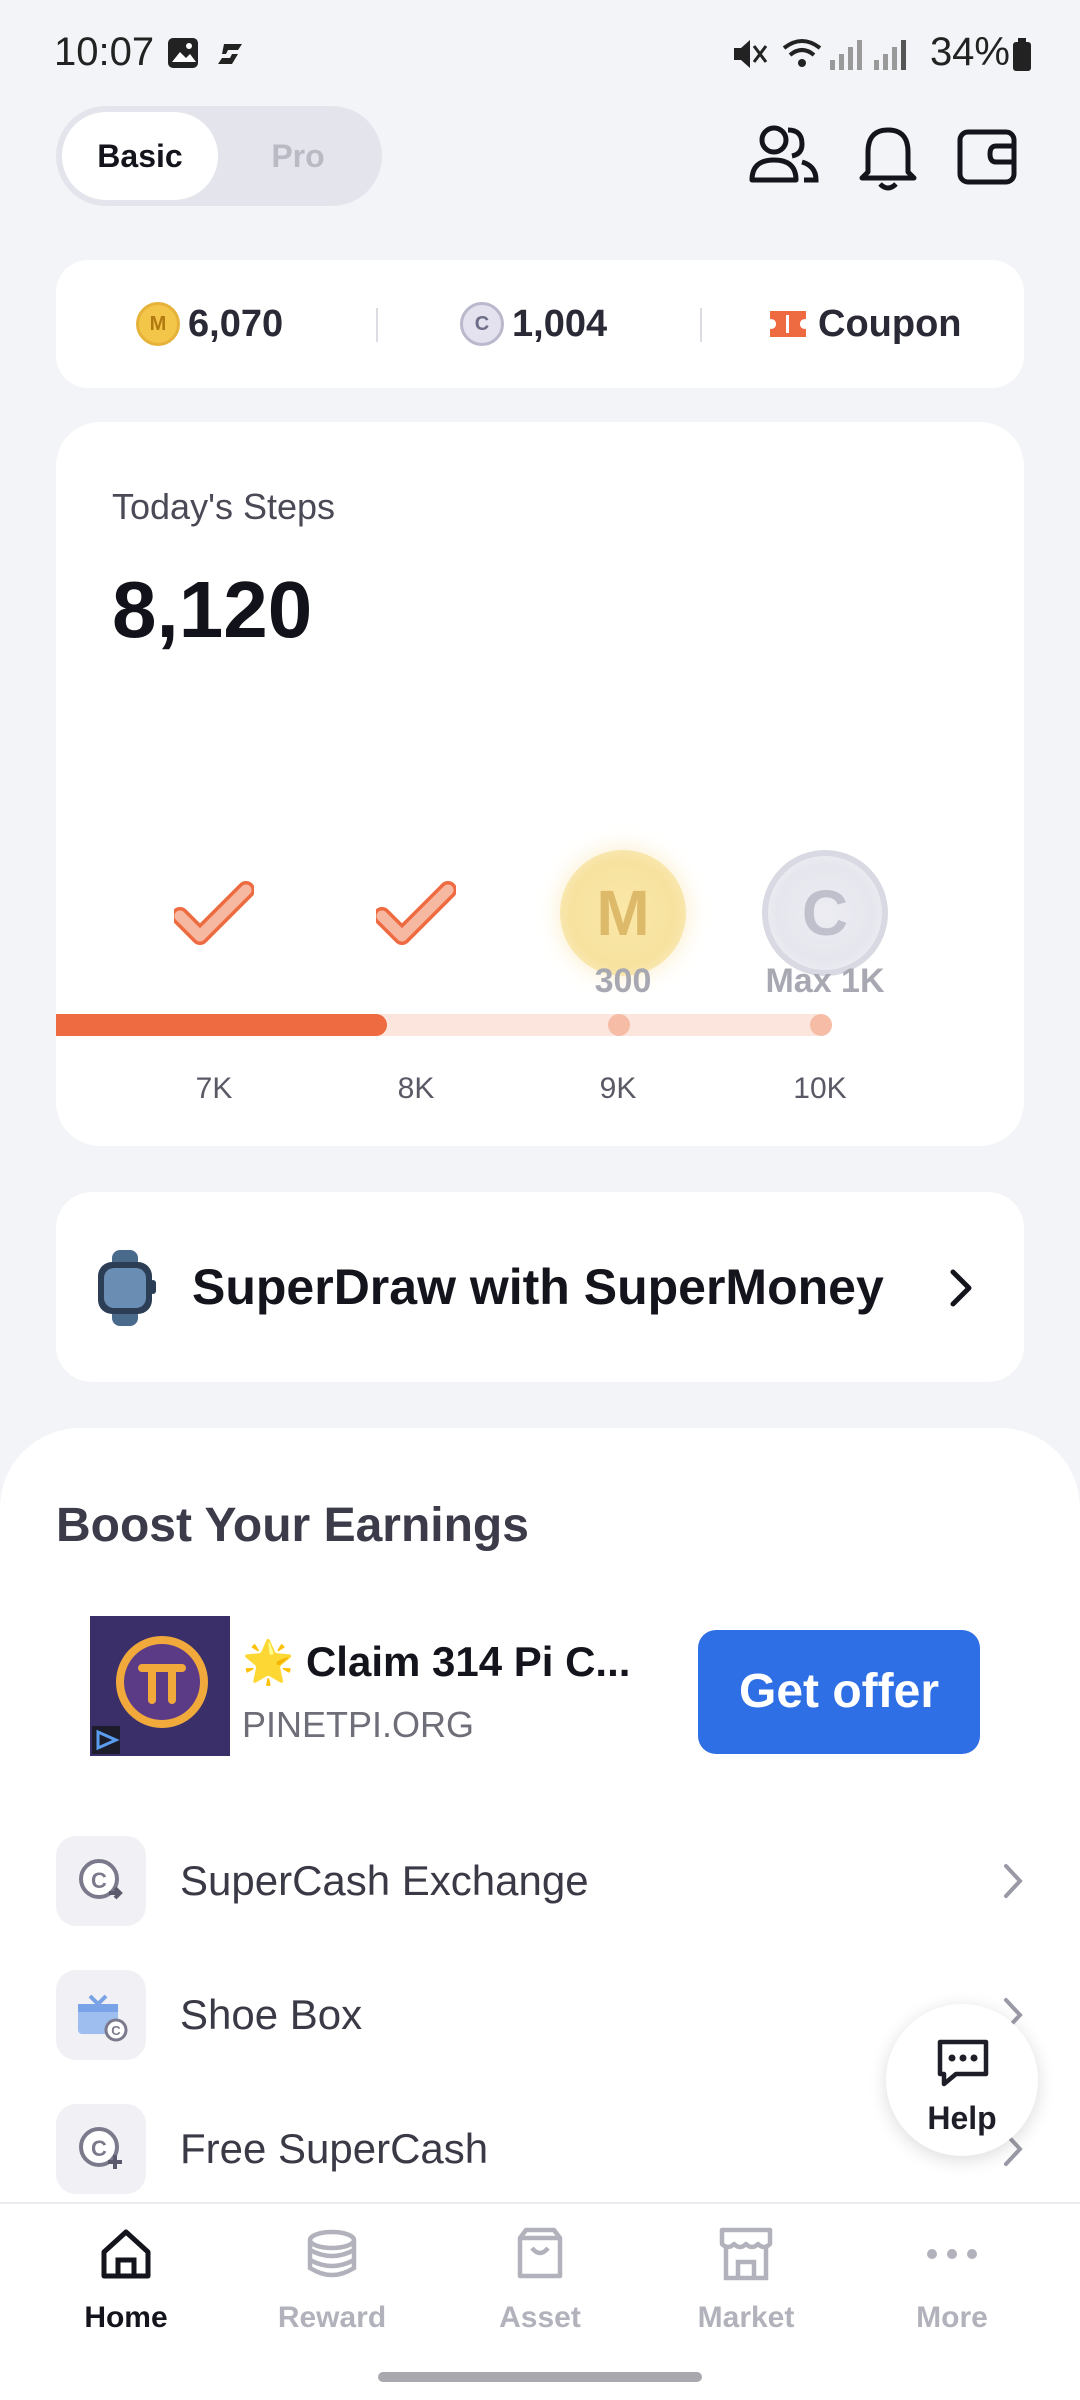  I want to click on supercash-reward-coin-icon: C, so click(825, 913).